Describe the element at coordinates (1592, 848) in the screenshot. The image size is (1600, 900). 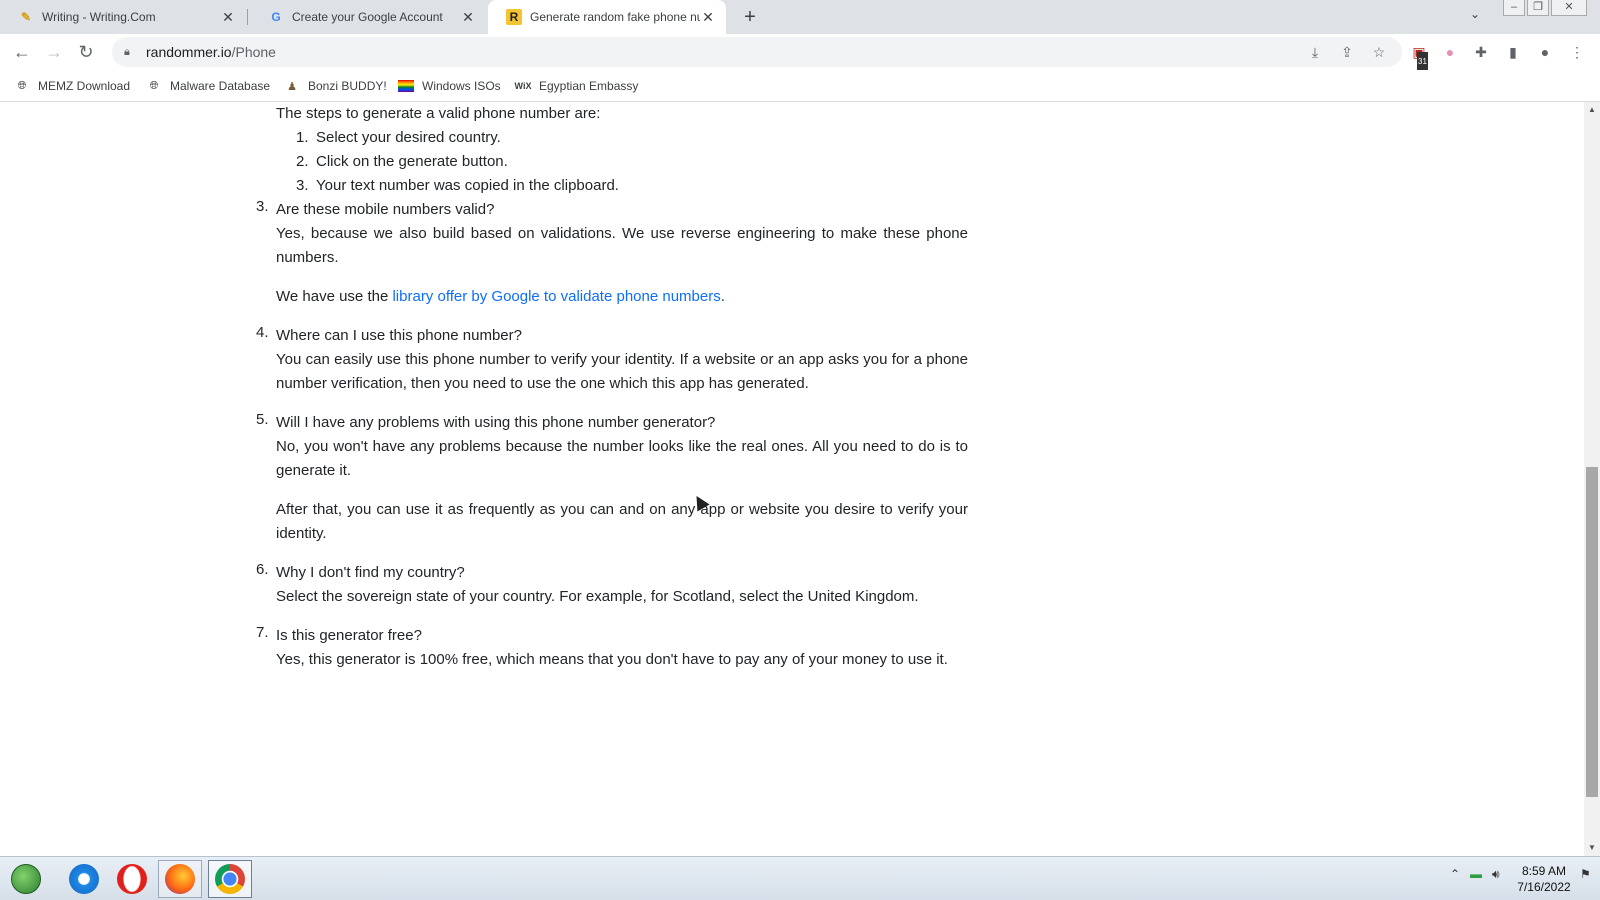
I see `scroll-down-arrow-icon: ▼` at that location.